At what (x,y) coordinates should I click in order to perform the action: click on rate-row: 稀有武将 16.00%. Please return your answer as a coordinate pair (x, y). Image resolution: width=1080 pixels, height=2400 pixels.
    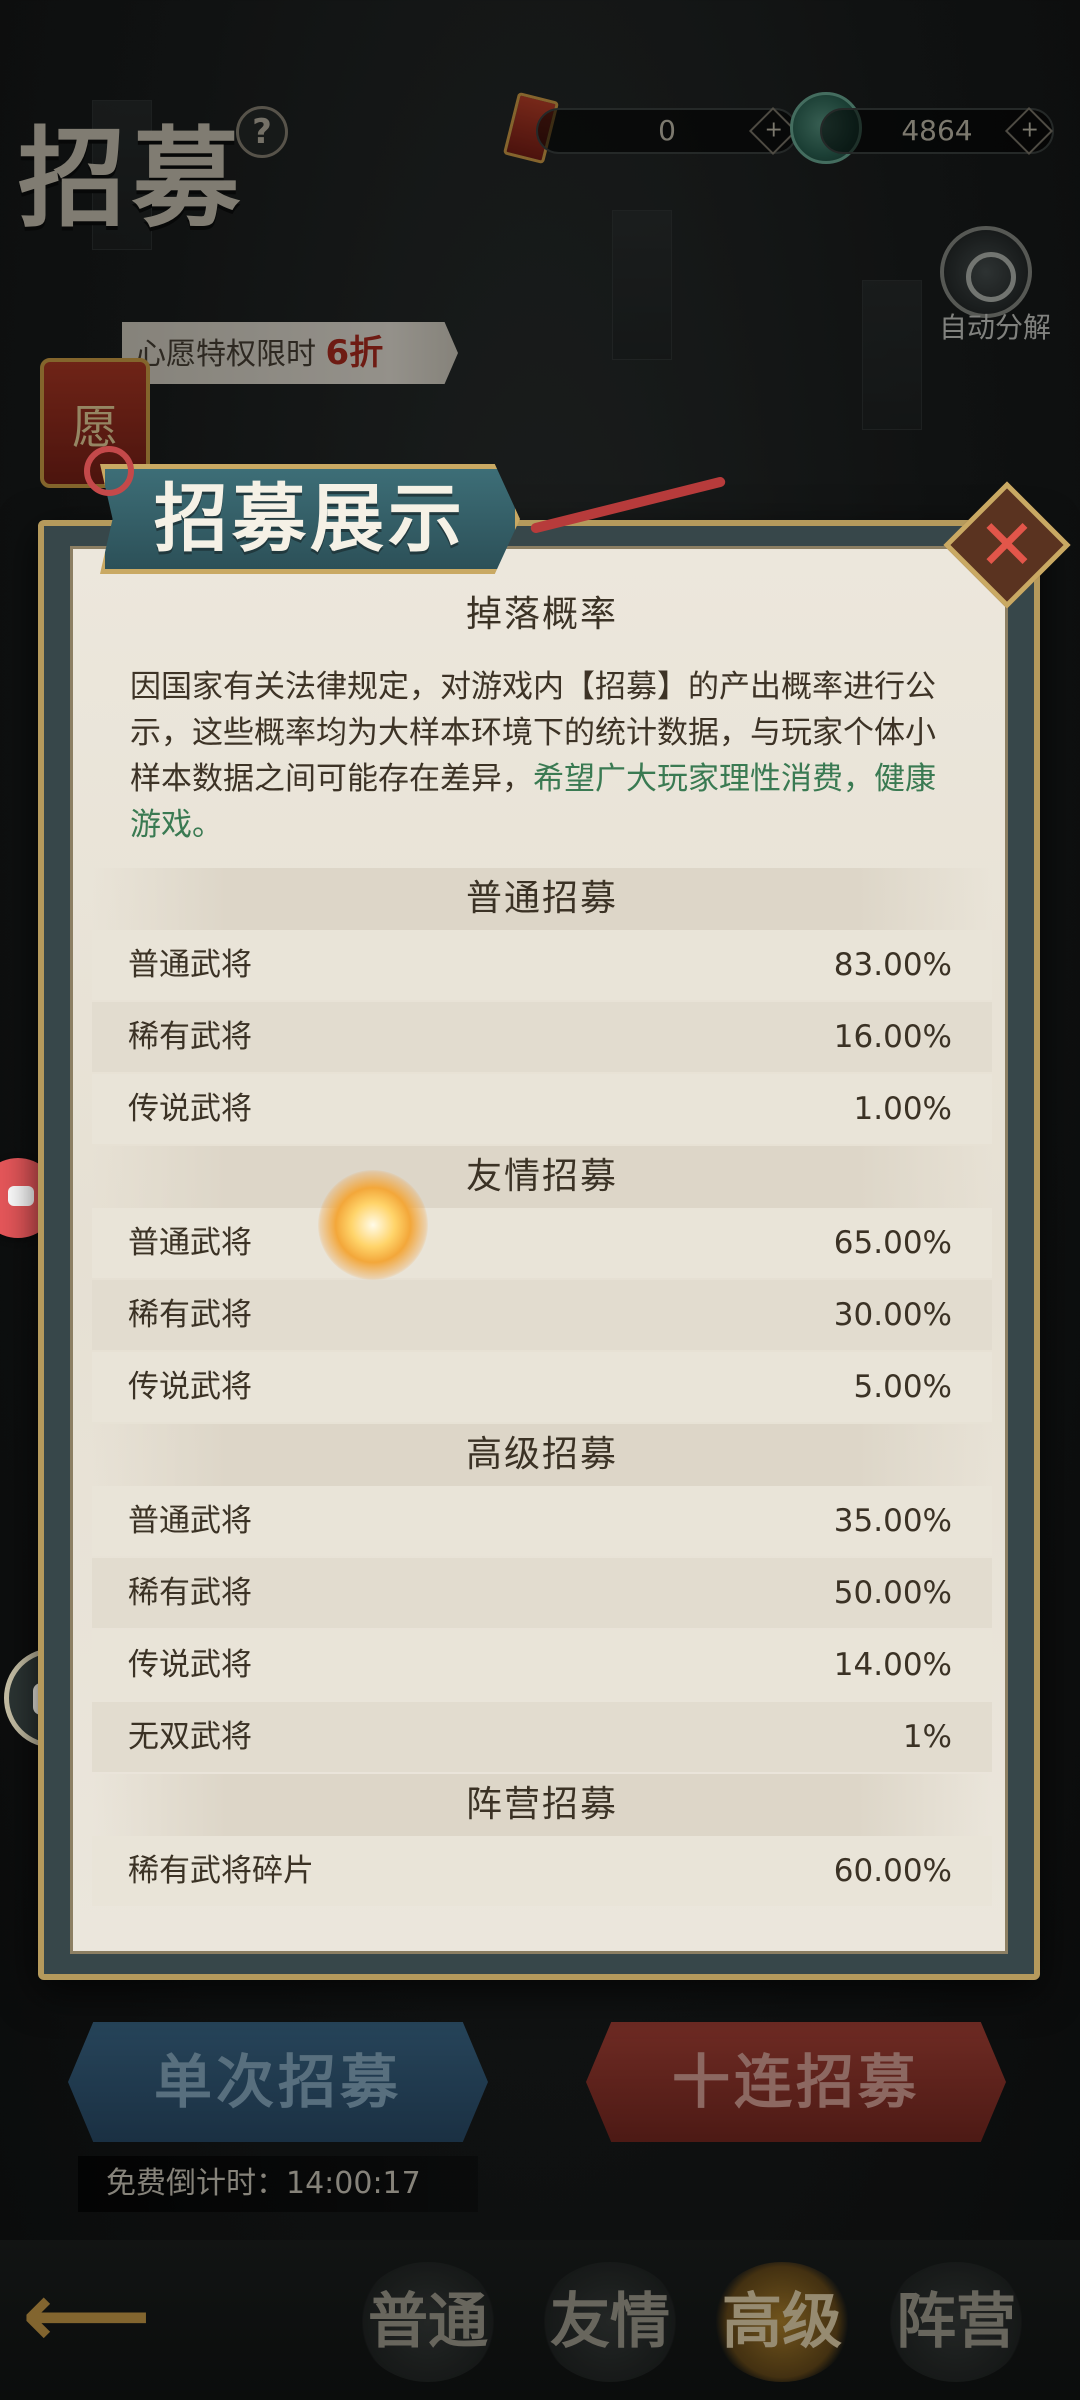
    Looking at the image, I should click on (542, 1037).